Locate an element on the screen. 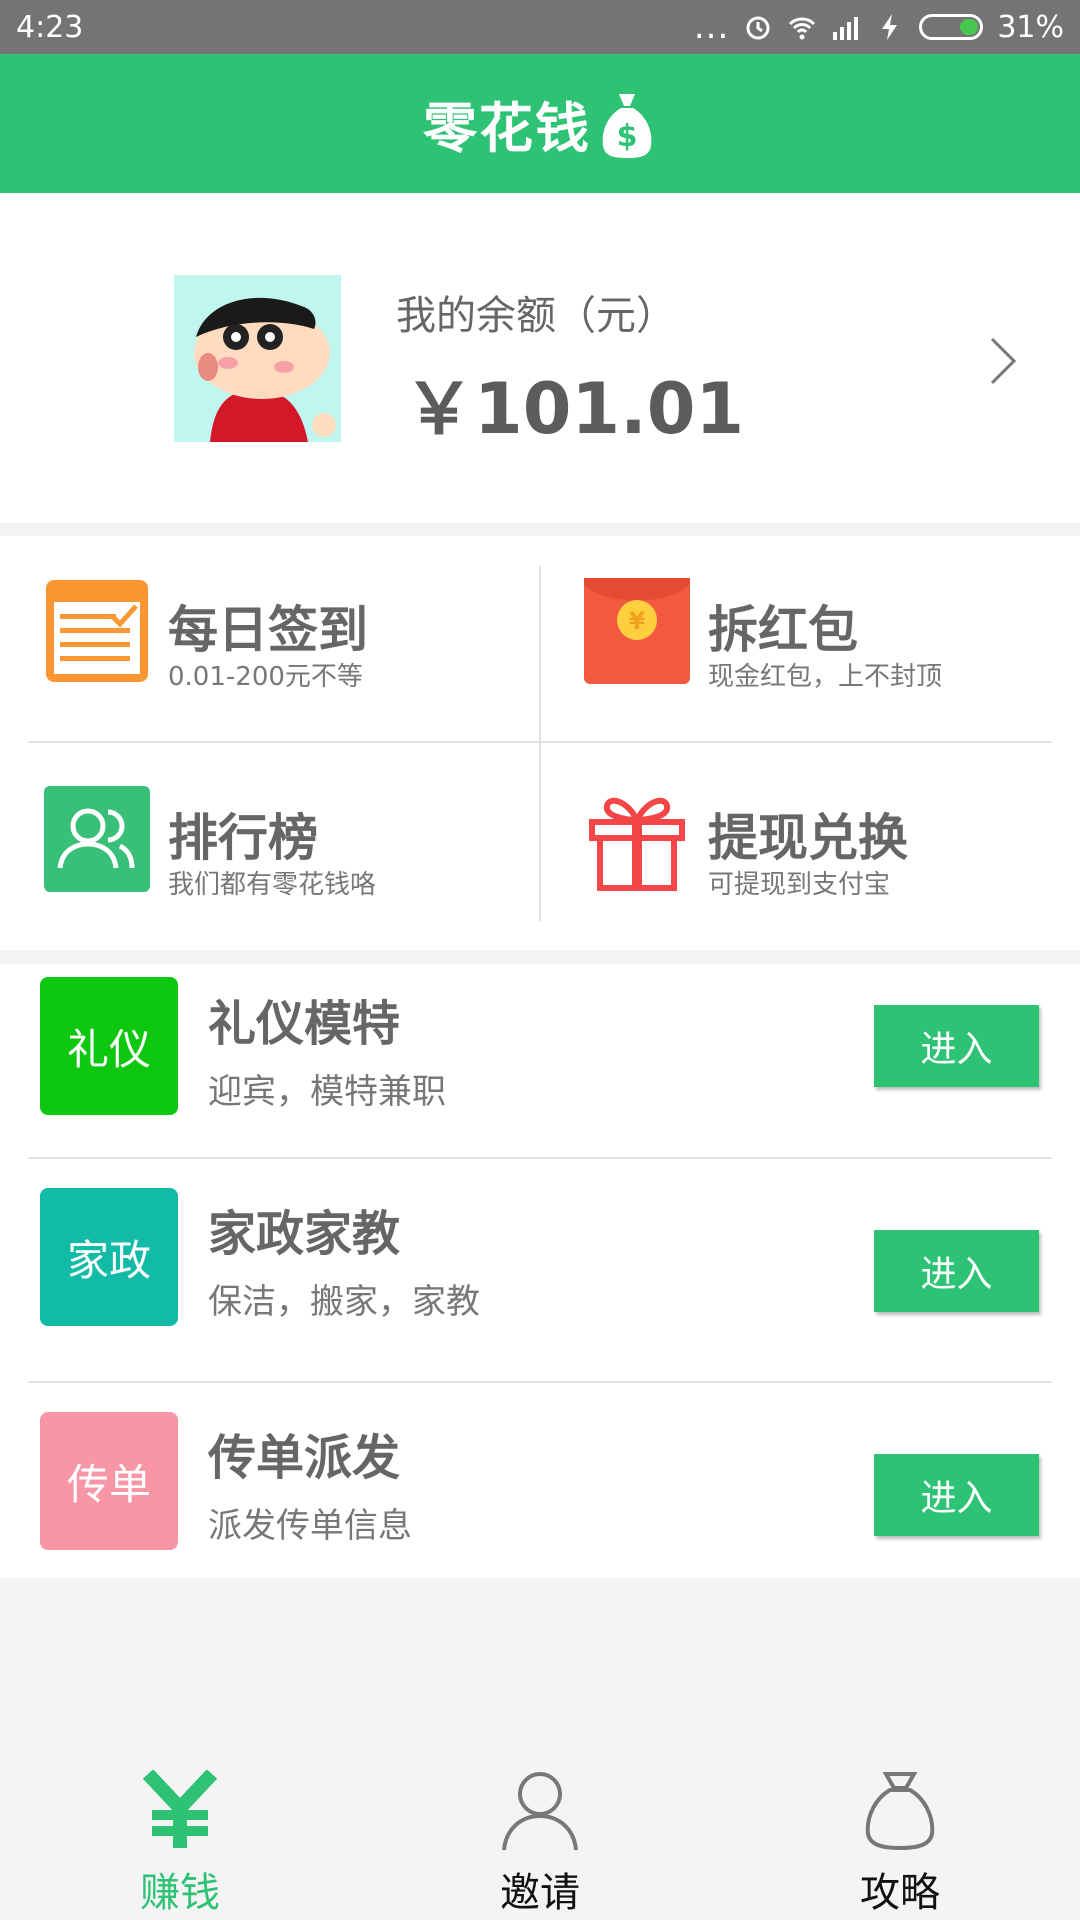 This screenshot has width=1080, height=1920. tab-invite: 邀请 is located at coordinates (540, 1835).